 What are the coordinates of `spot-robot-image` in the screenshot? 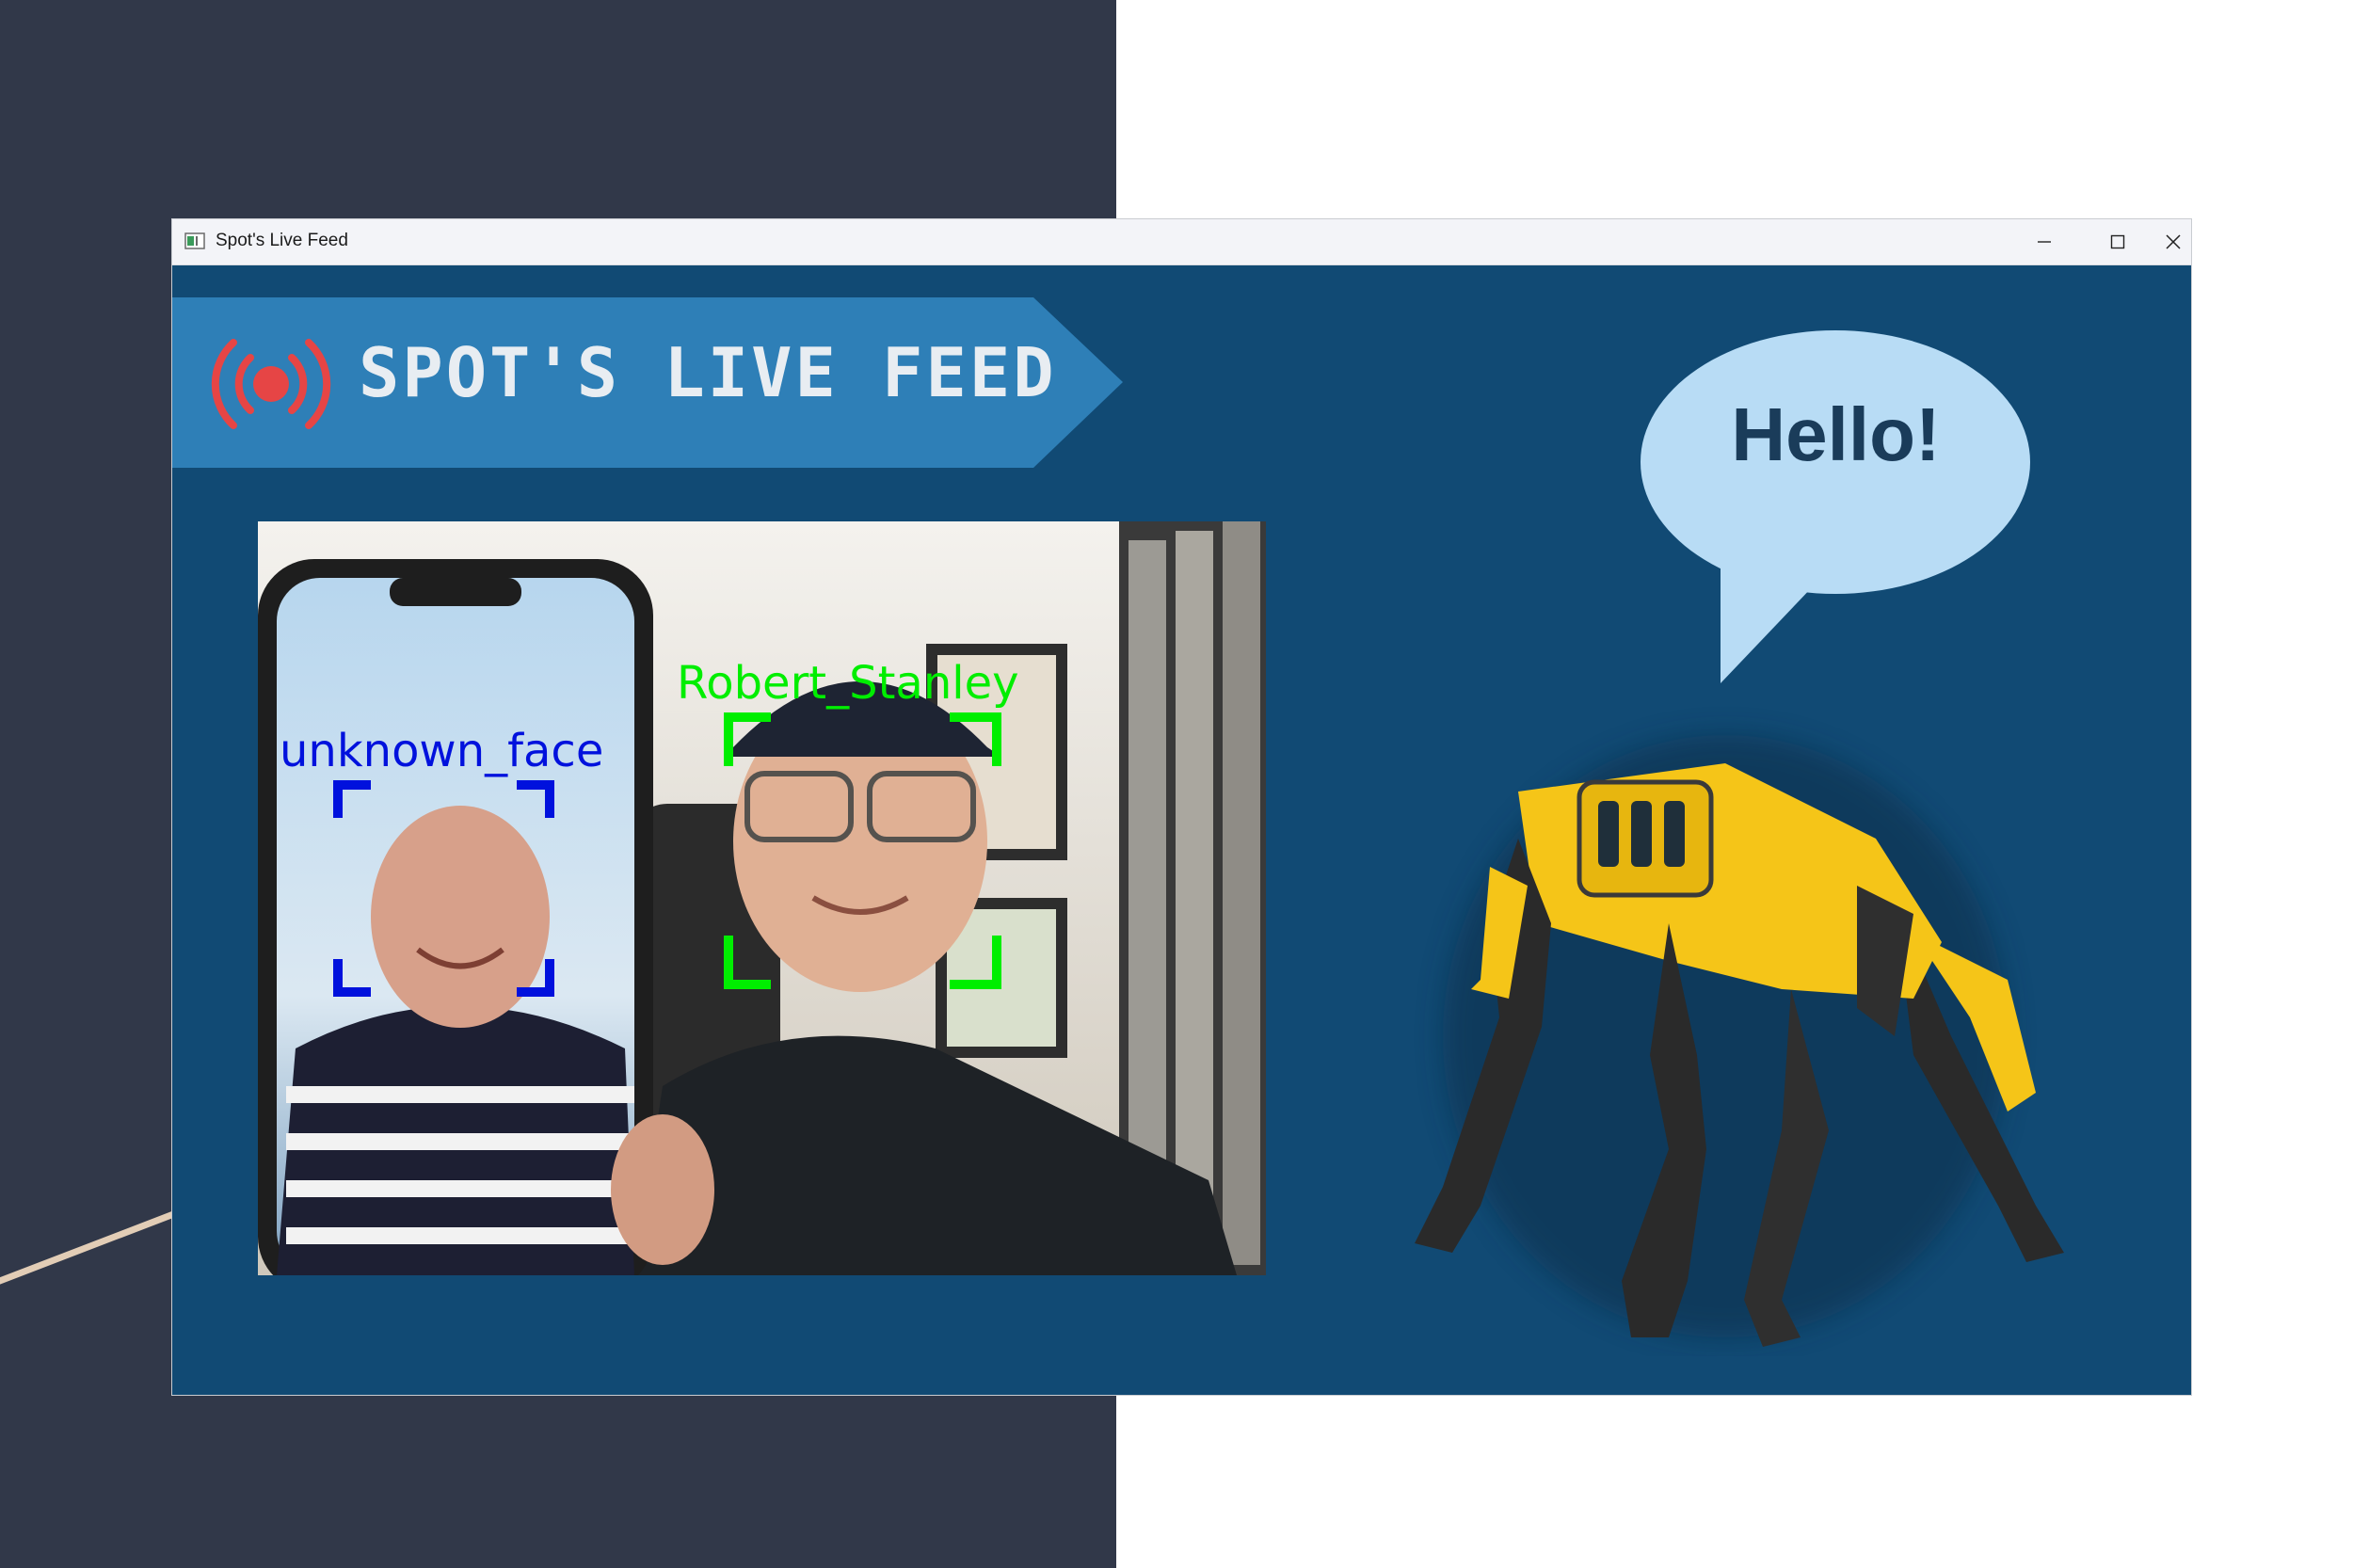 It's located at (1739, 1041).